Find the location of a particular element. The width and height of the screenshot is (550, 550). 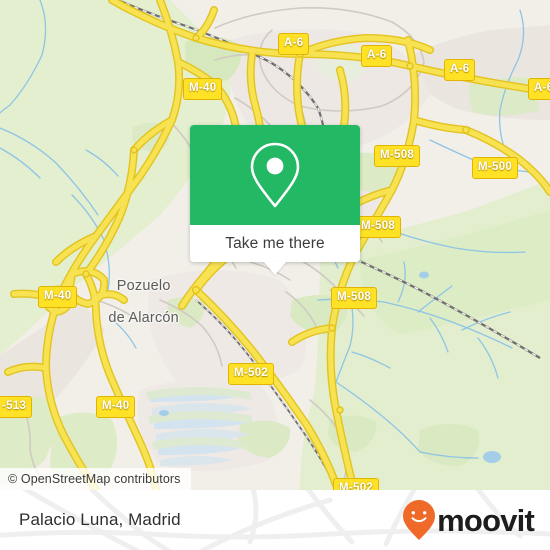

card-pin-area is located at coordinates (275, 175).